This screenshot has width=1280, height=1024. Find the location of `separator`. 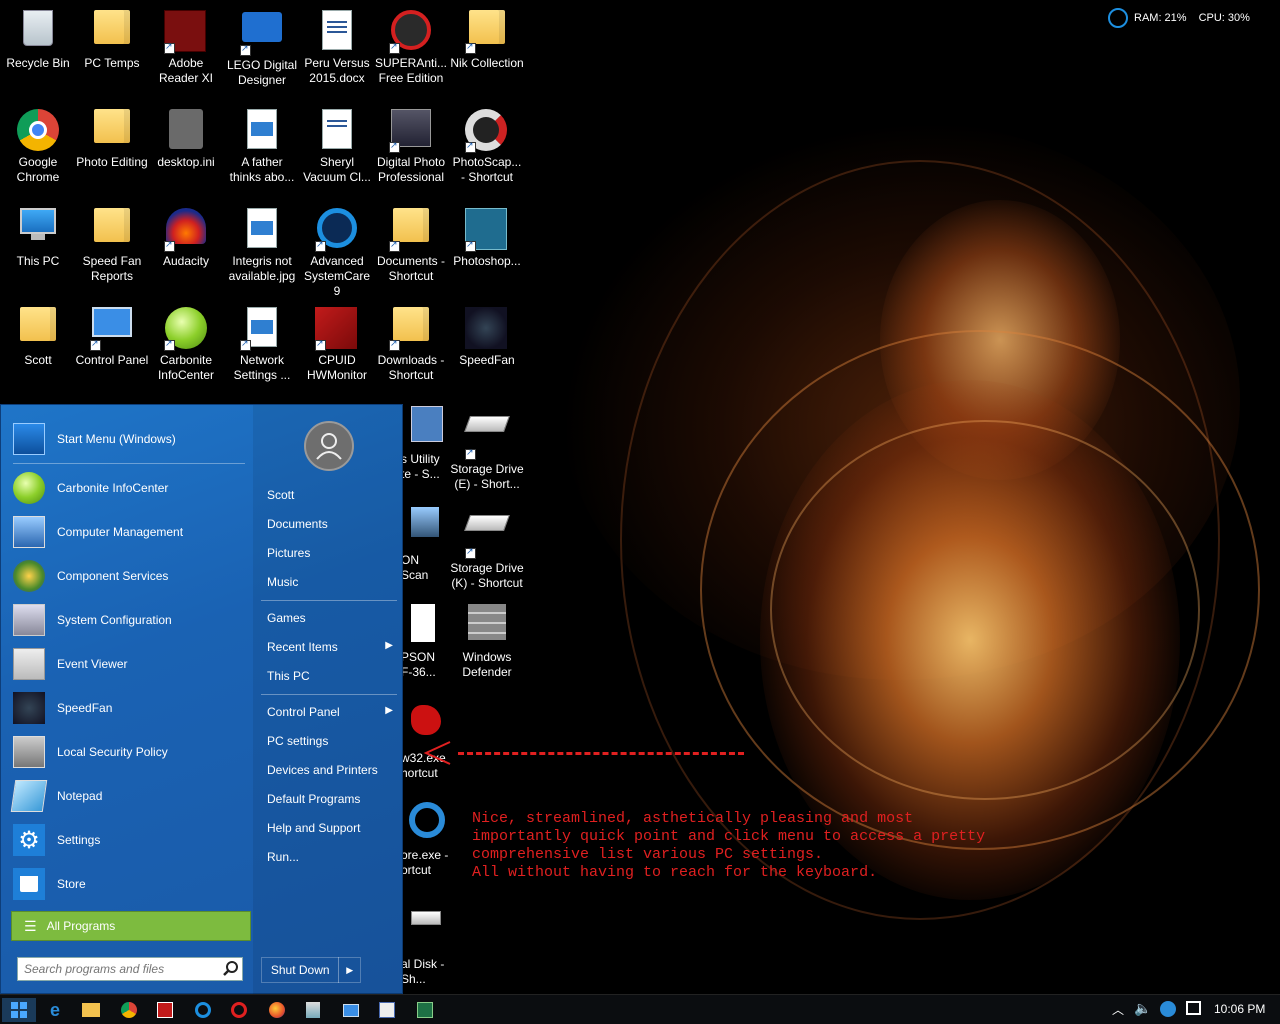

separator is located at coordinates (329, 600).